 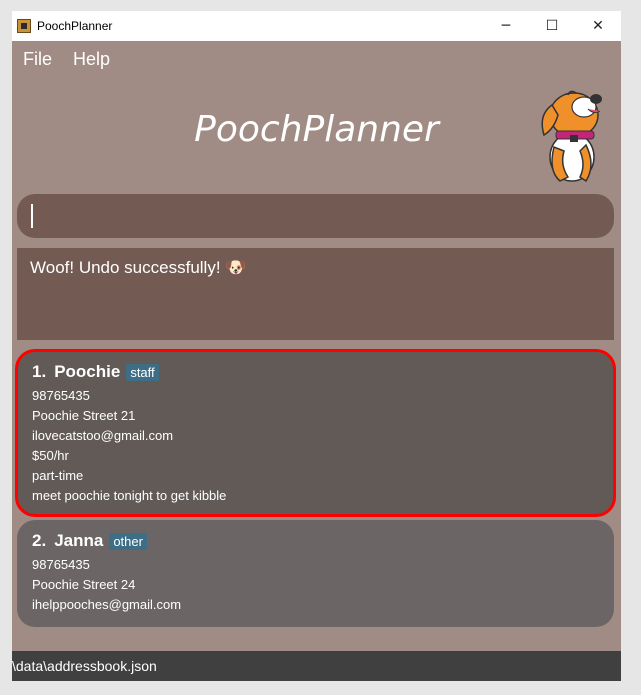 What do you see at coordinates (103, 435) in the screenshot?
I see `person-email: ilovecatstoo@gmail.com` at bounding box center [103, 435].